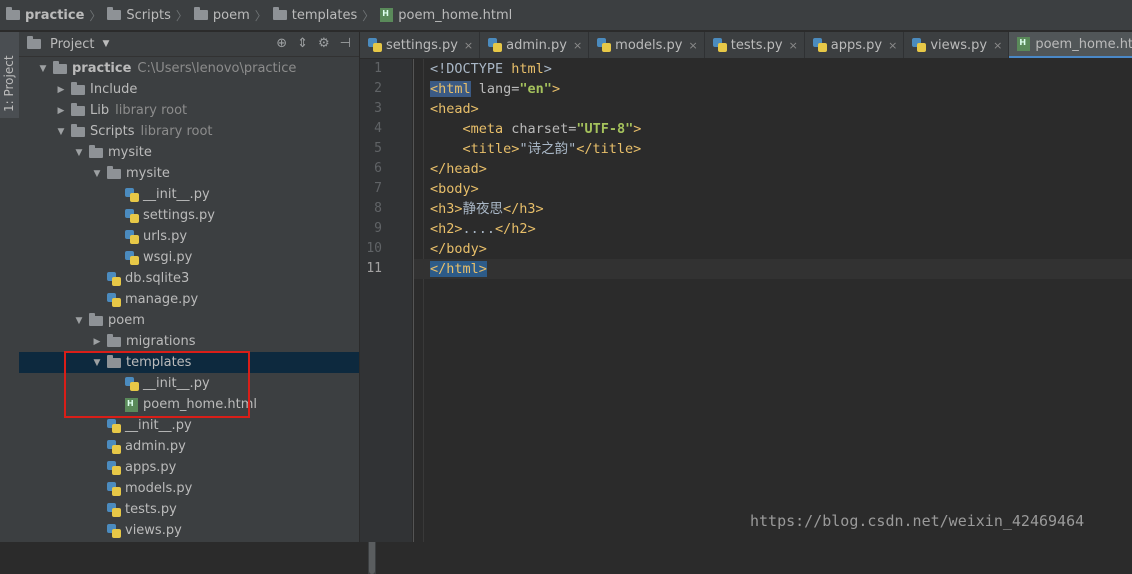  What do you see at coordinates (189, 236) in the screenshot?
I see `tree-item: urls.py` at bounding box center [189, 236].